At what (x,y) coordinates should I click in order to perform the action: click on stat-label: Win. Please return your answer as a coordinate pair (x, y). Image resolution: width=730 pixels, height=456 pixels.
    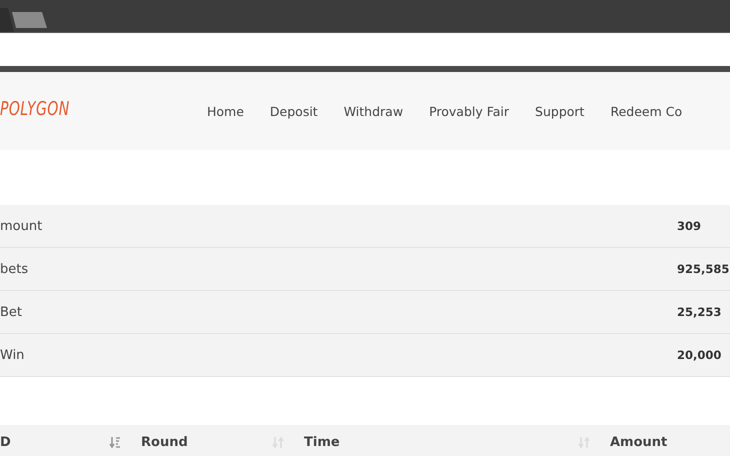
    Looking at the image, I should click on (12, 355).